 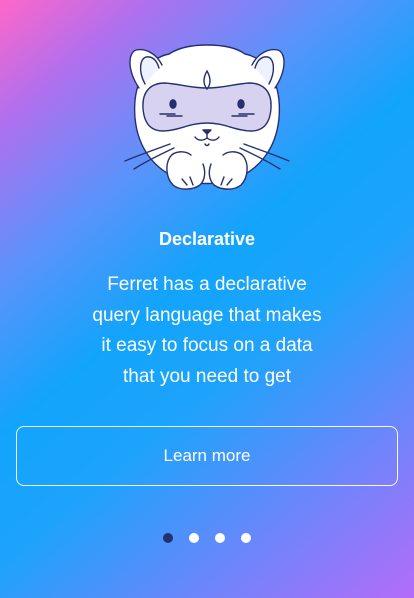 What do you see at coordinates (207, 345) in the screenshot?
I see `description-line: it easy to focus on a data` at bounding box center [207, 345].